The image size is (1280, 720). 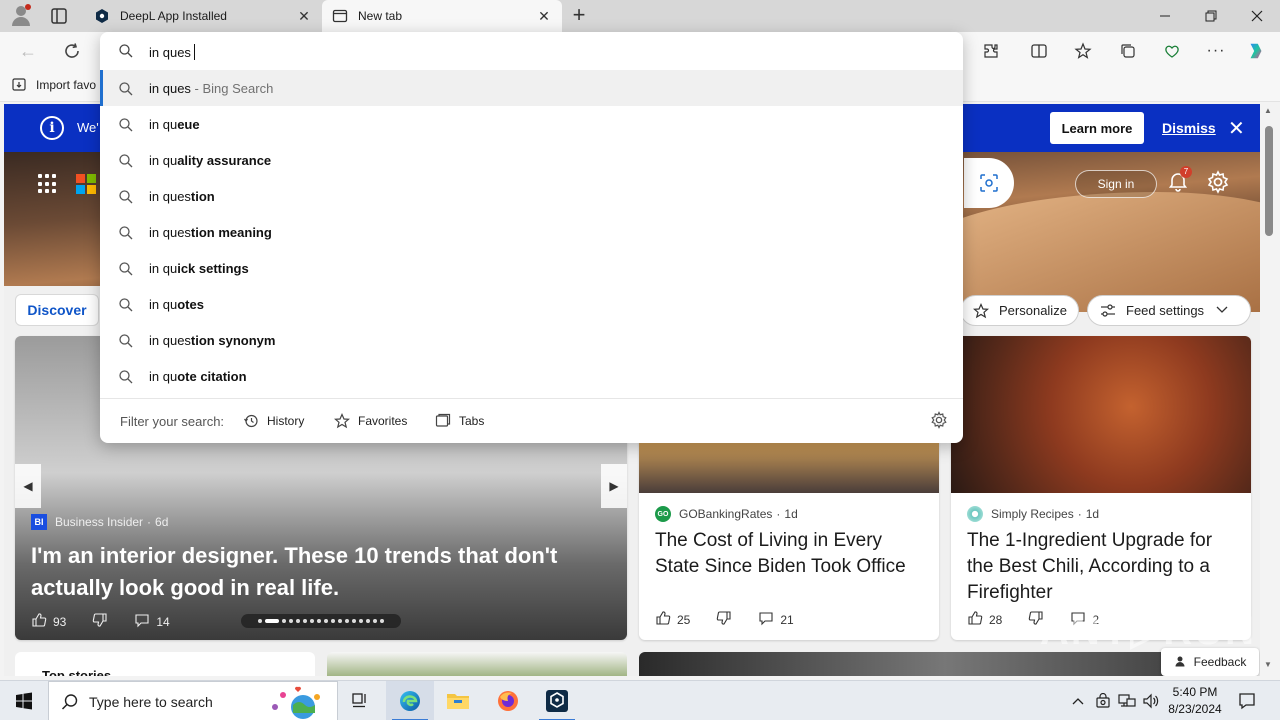 What do you see at coordinates (640, 16) in the screenshot?
I see `tab-strip: DeepL App Installed ✕ New tab ✕ +` at bounding box center [640, 16].